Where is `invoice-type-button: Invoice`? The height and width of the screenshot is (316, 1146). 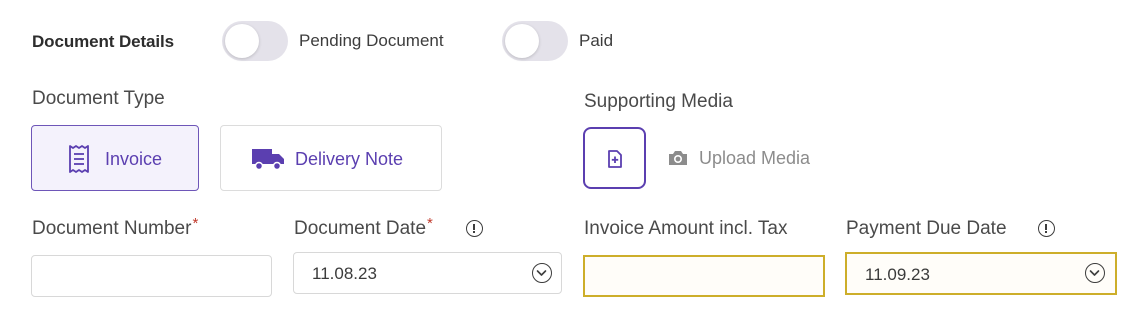 invoice-type-button: Invoice is located at coordinates (115, 158).